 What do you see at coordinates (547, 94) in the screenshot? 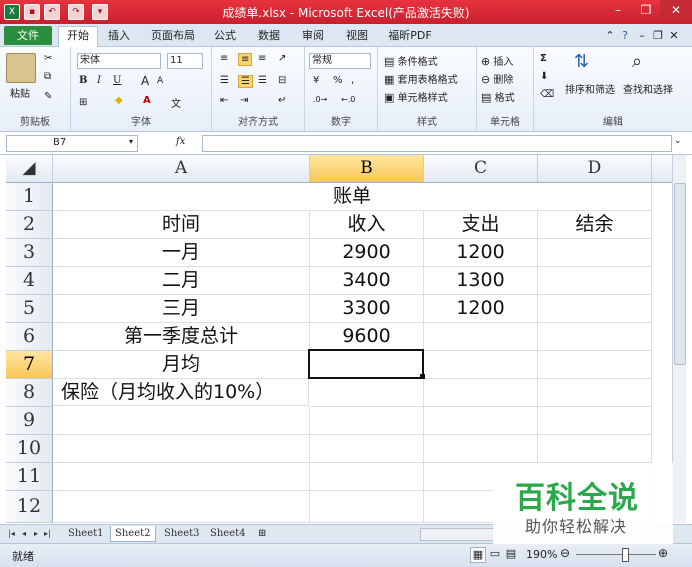
I see `clear-icon: ⌫` at bounding box center [547, 94].